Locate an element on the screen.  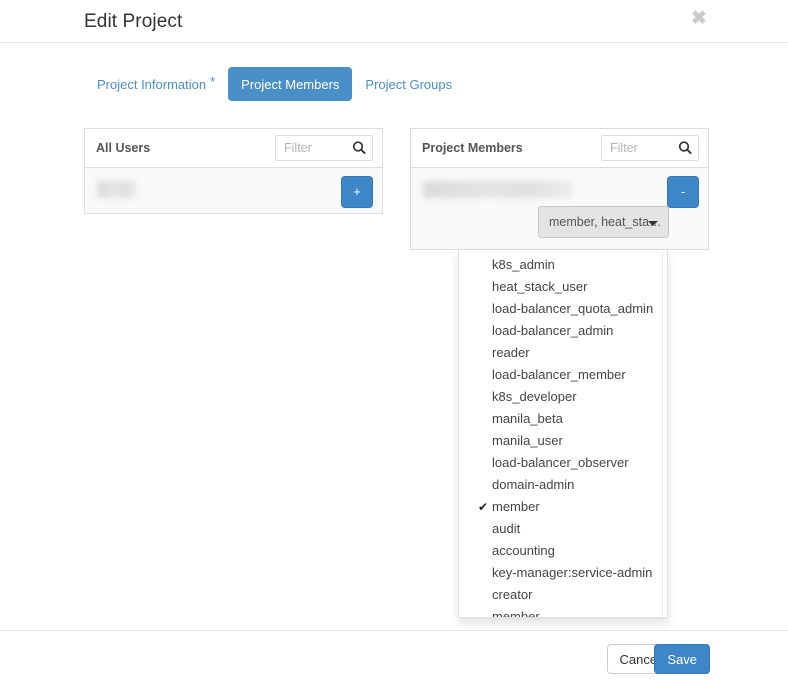
modal-header: Edit Project ✖ is located at coordinates (394, 21).